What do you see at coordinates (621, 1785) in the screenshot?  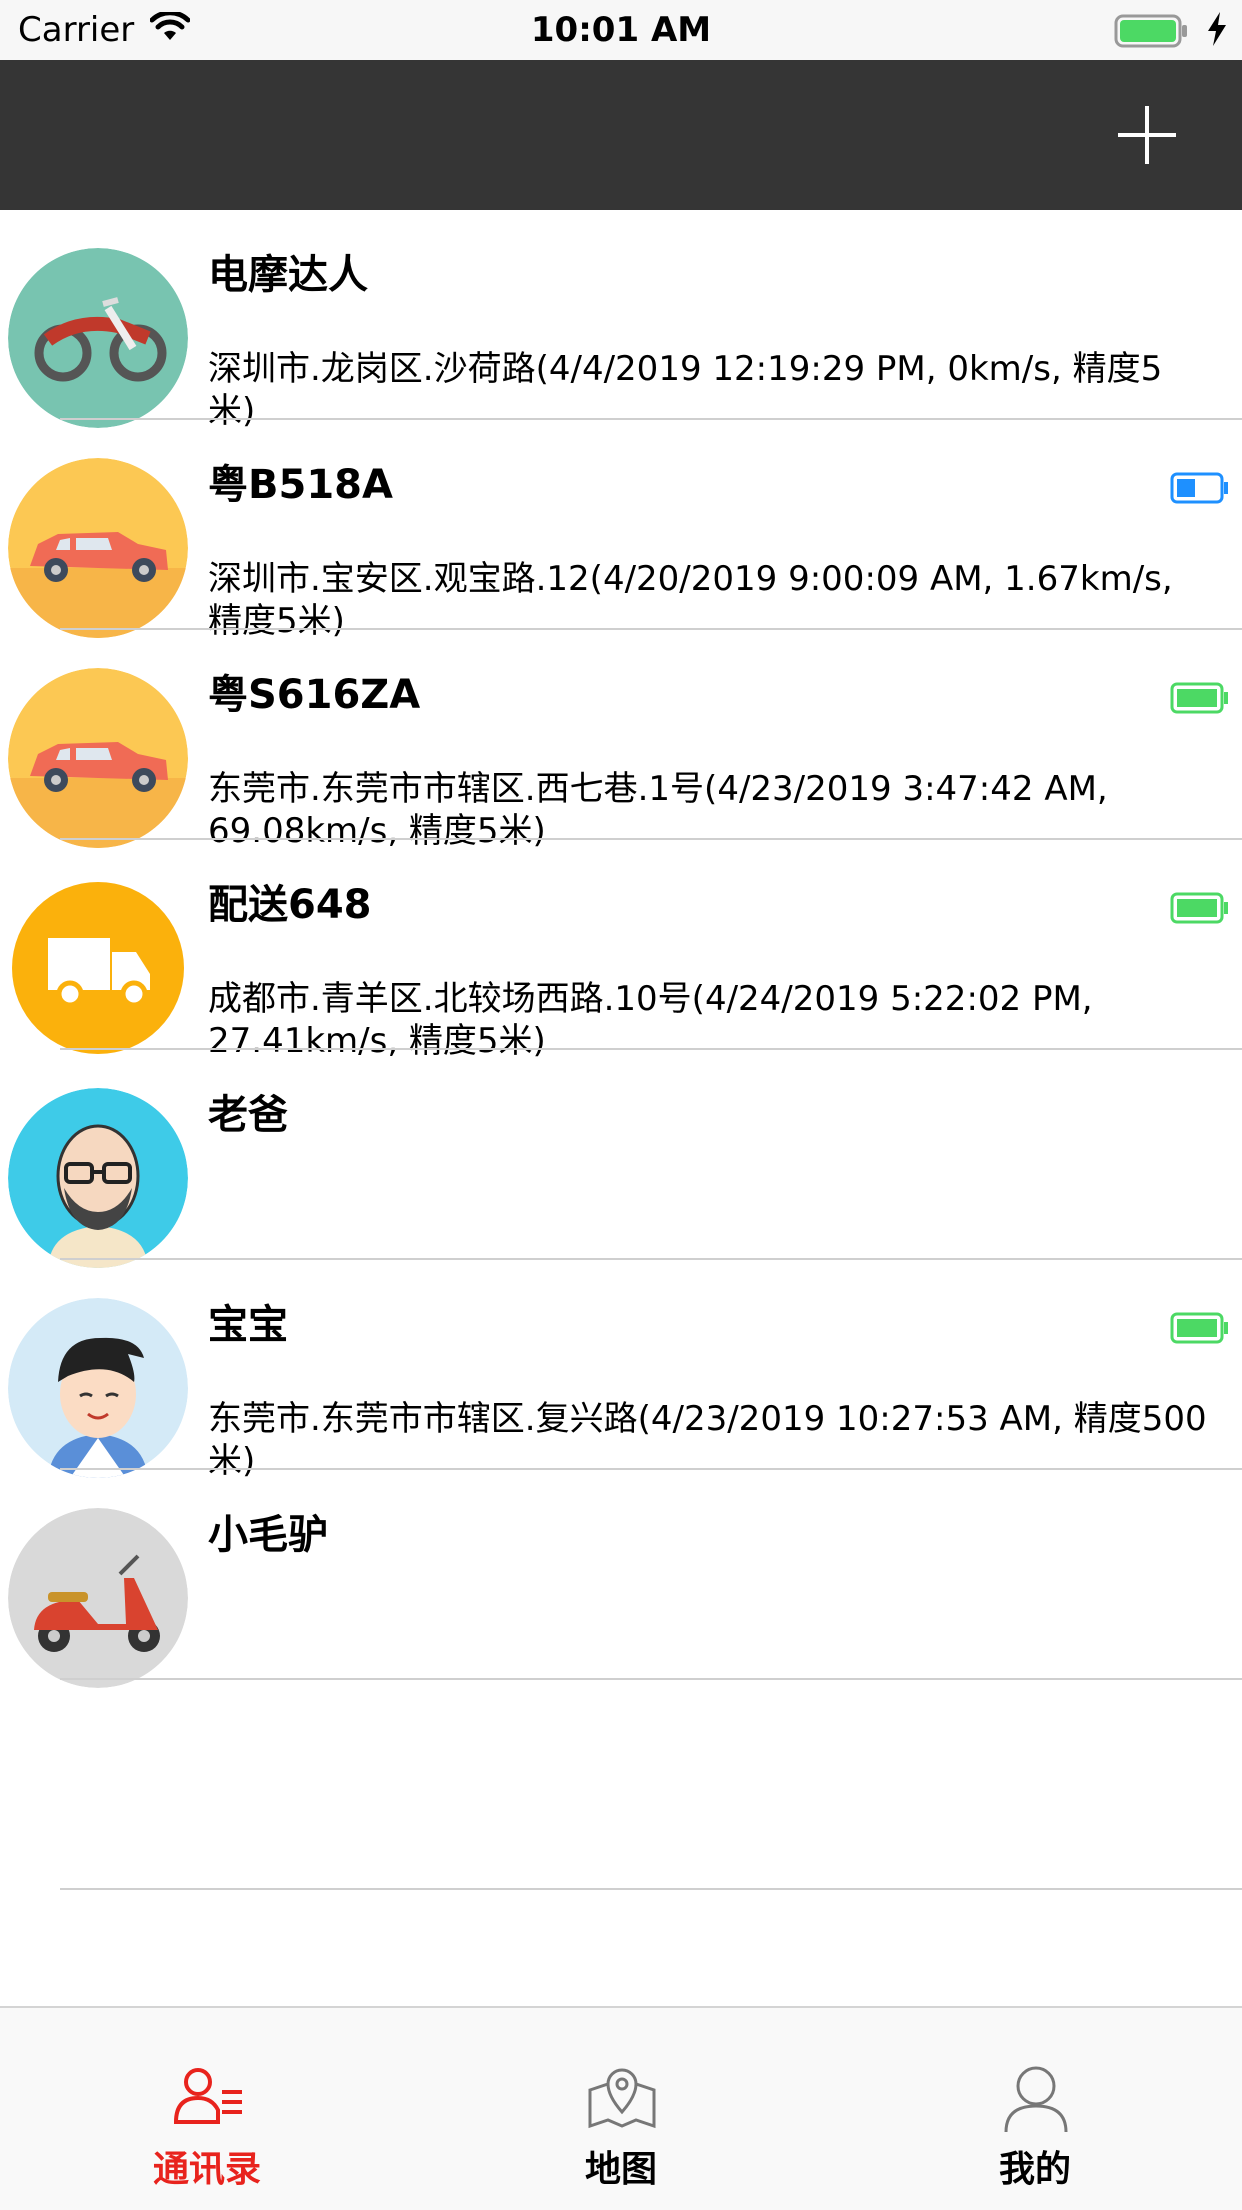 I see `empty-row` at bounding box center [621, 1785].